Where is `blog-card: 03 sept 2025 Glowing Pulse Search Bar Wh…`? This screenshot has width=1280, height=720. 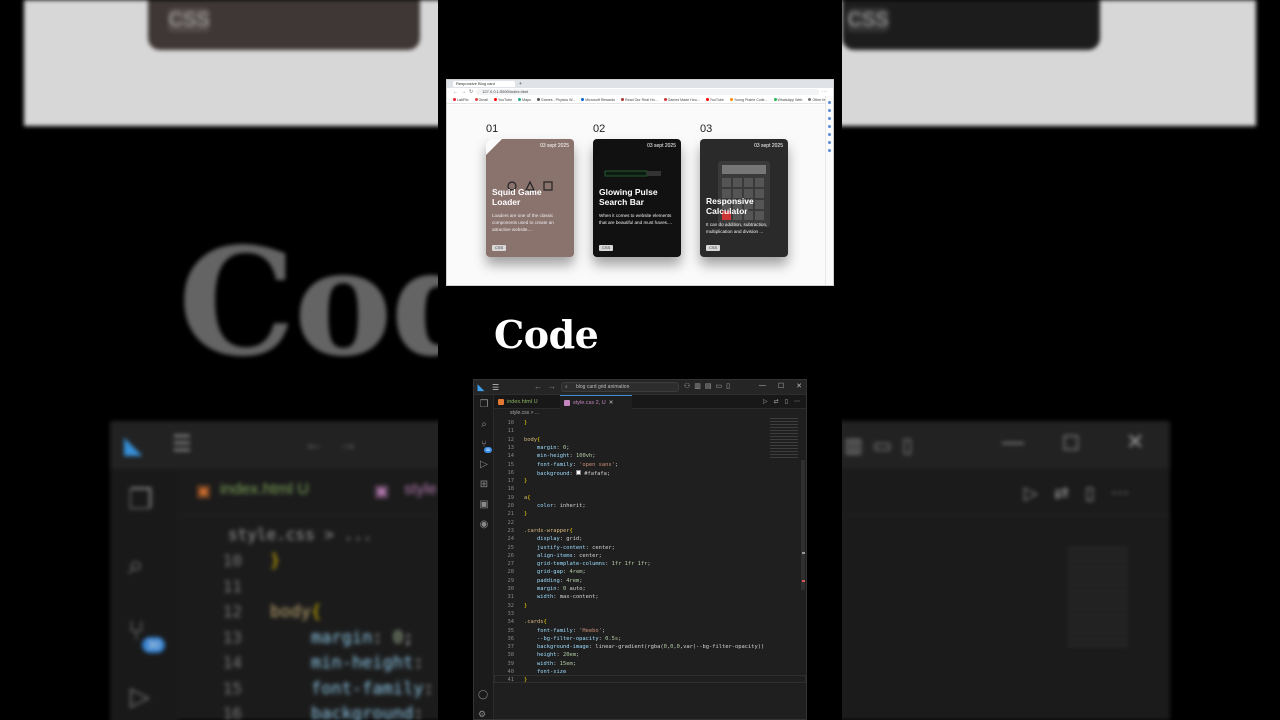
blog-card: 03 sept 2025 Glowing Pulse Search Bar Wh… is located at coordinates (637, 198).